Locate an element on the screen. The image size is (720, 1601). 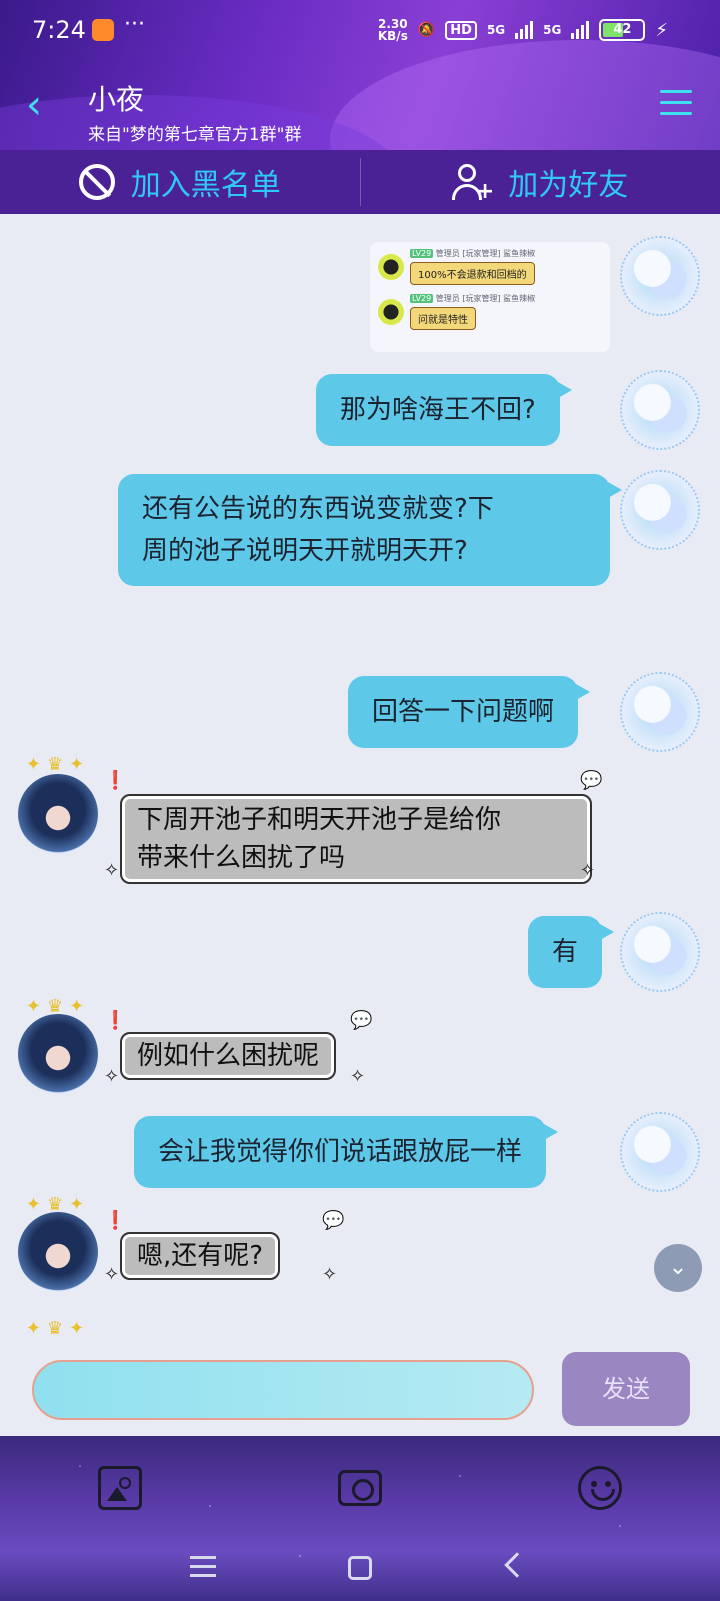
add-friend-label: 加为好友 is located at coordinates (568, 185).